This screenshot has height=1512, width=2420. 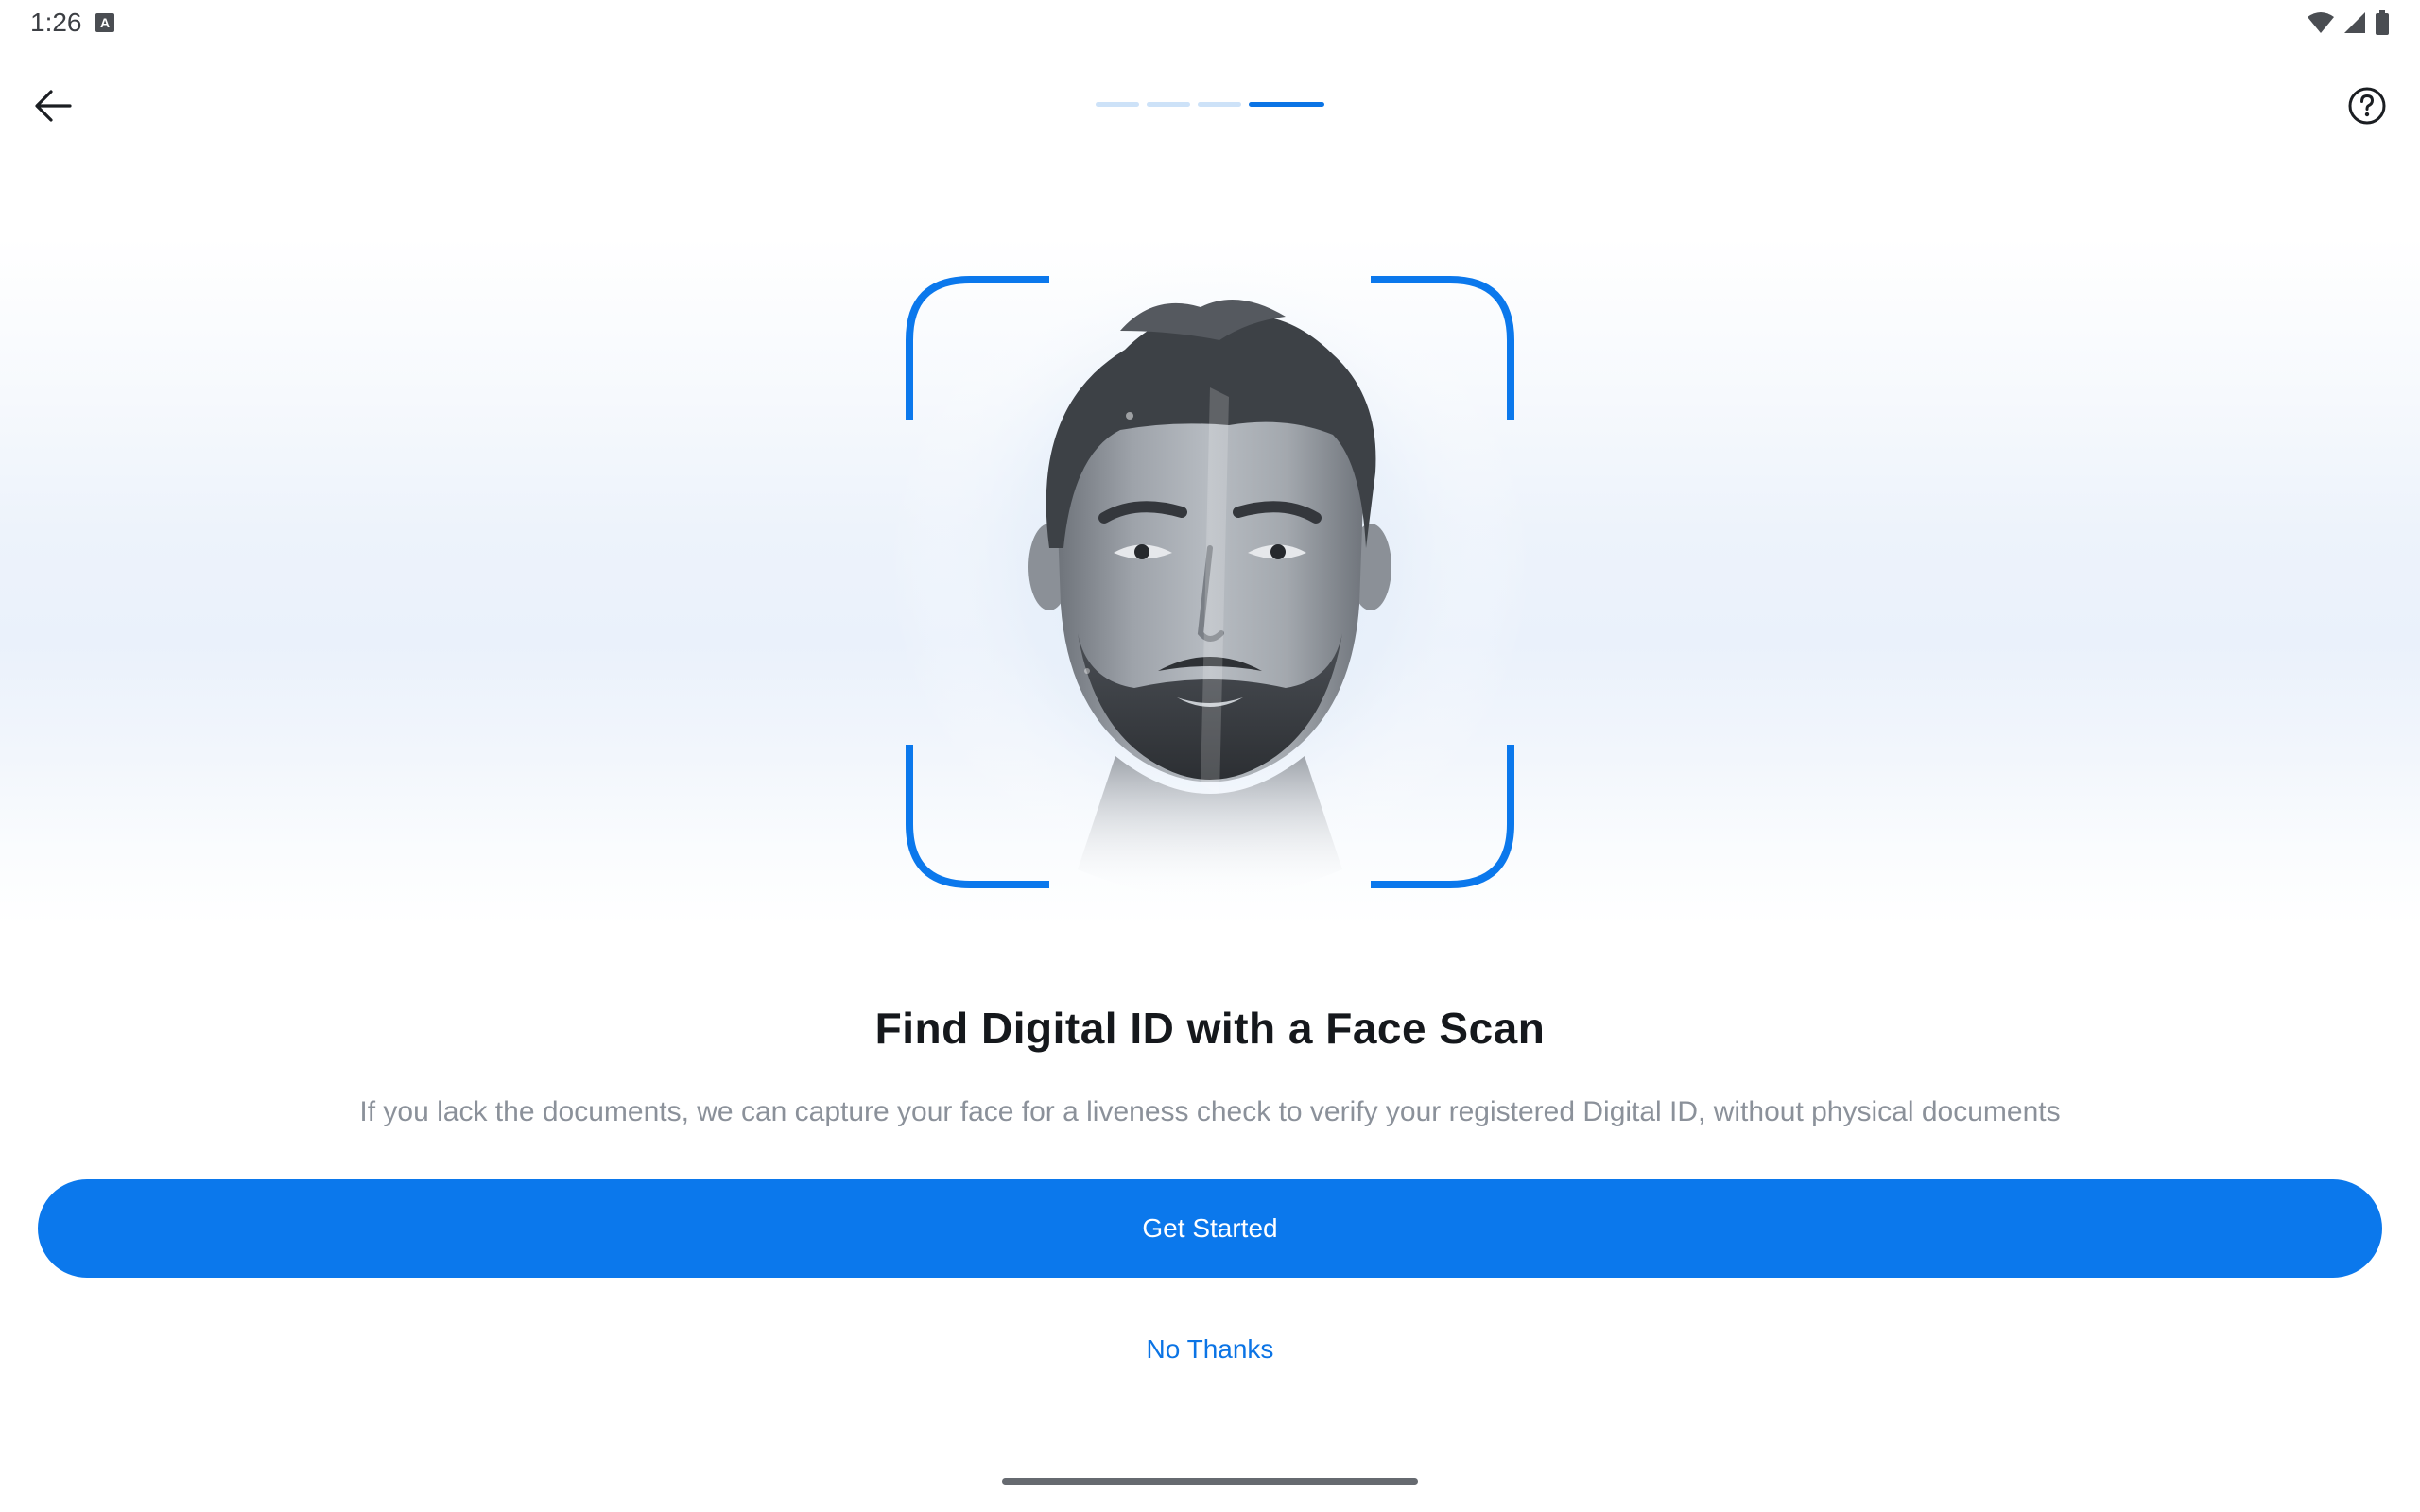 I want to click on no-thanks-button: No Thanks, so click(x=1210, y=1349).